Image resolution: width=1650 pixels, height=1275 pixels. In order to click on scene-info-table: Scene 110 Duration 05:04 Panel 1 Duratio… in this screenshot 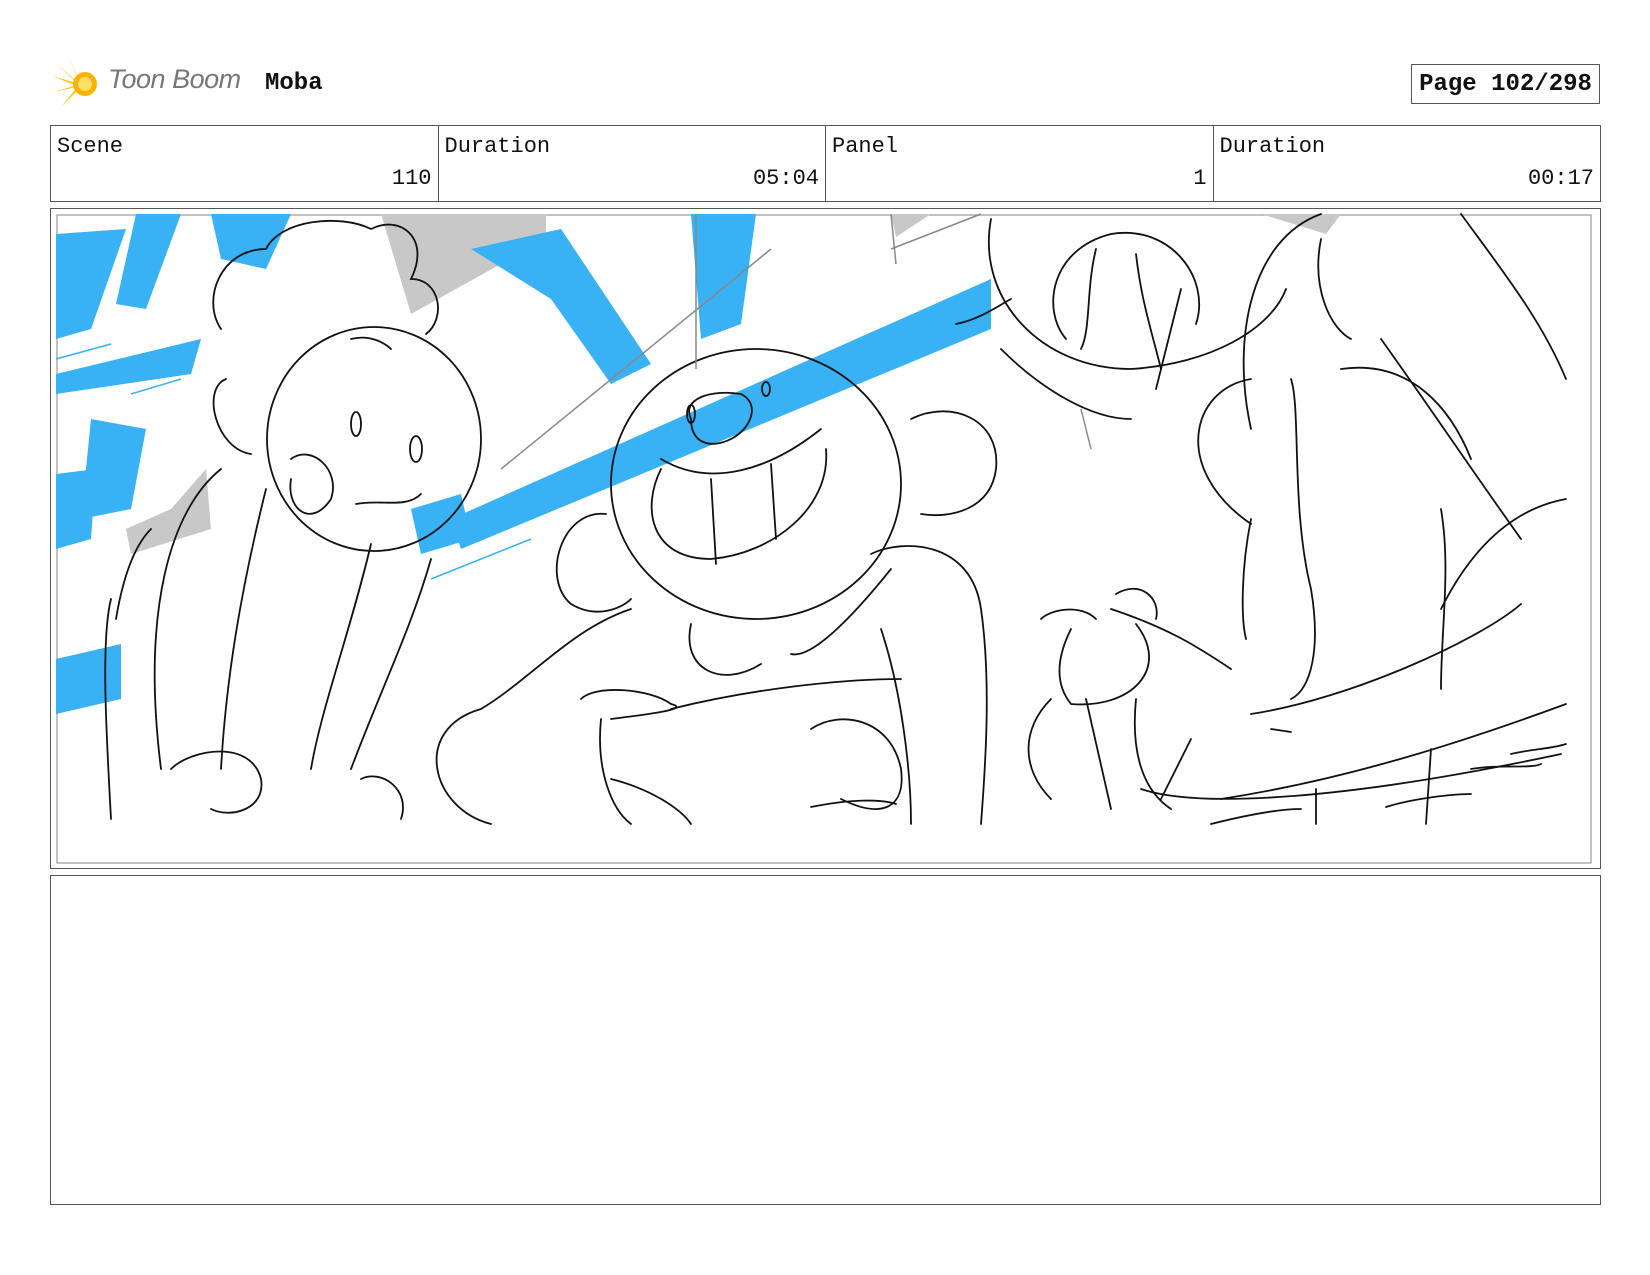, I will do `click(825, 163)`.